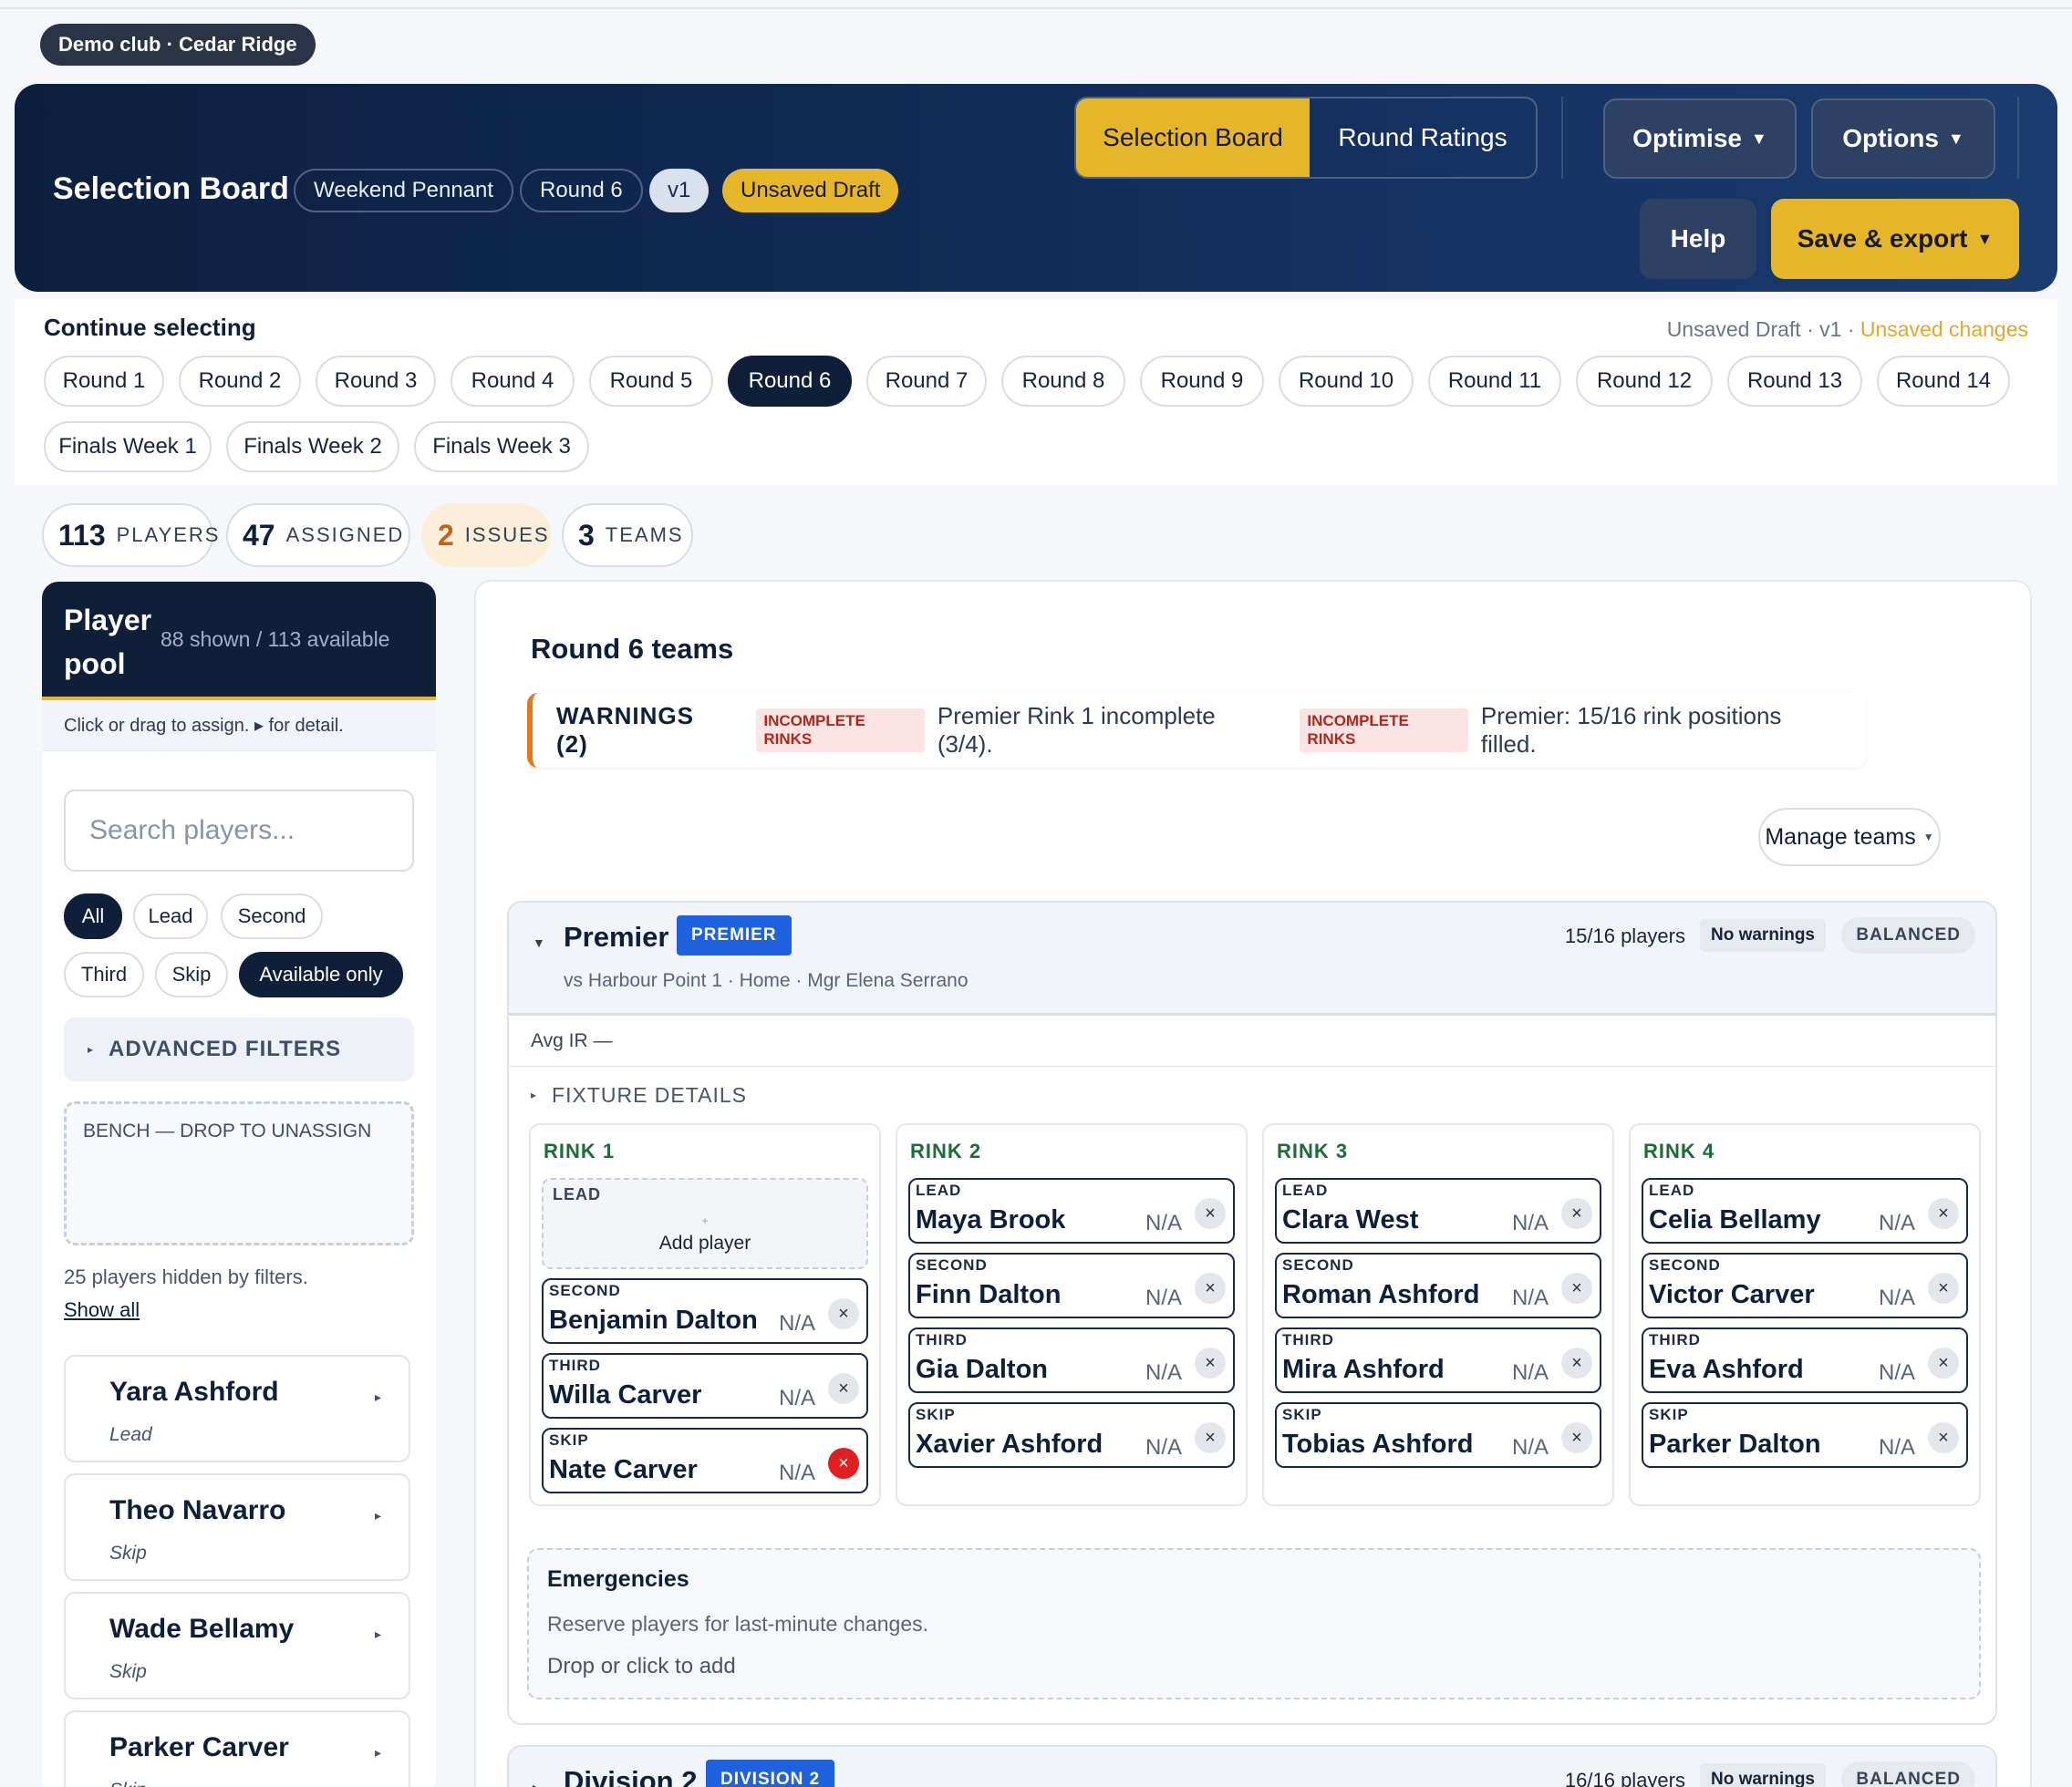  I want to click on empty-slot: LEAD + Add player, so click(705, 1223).